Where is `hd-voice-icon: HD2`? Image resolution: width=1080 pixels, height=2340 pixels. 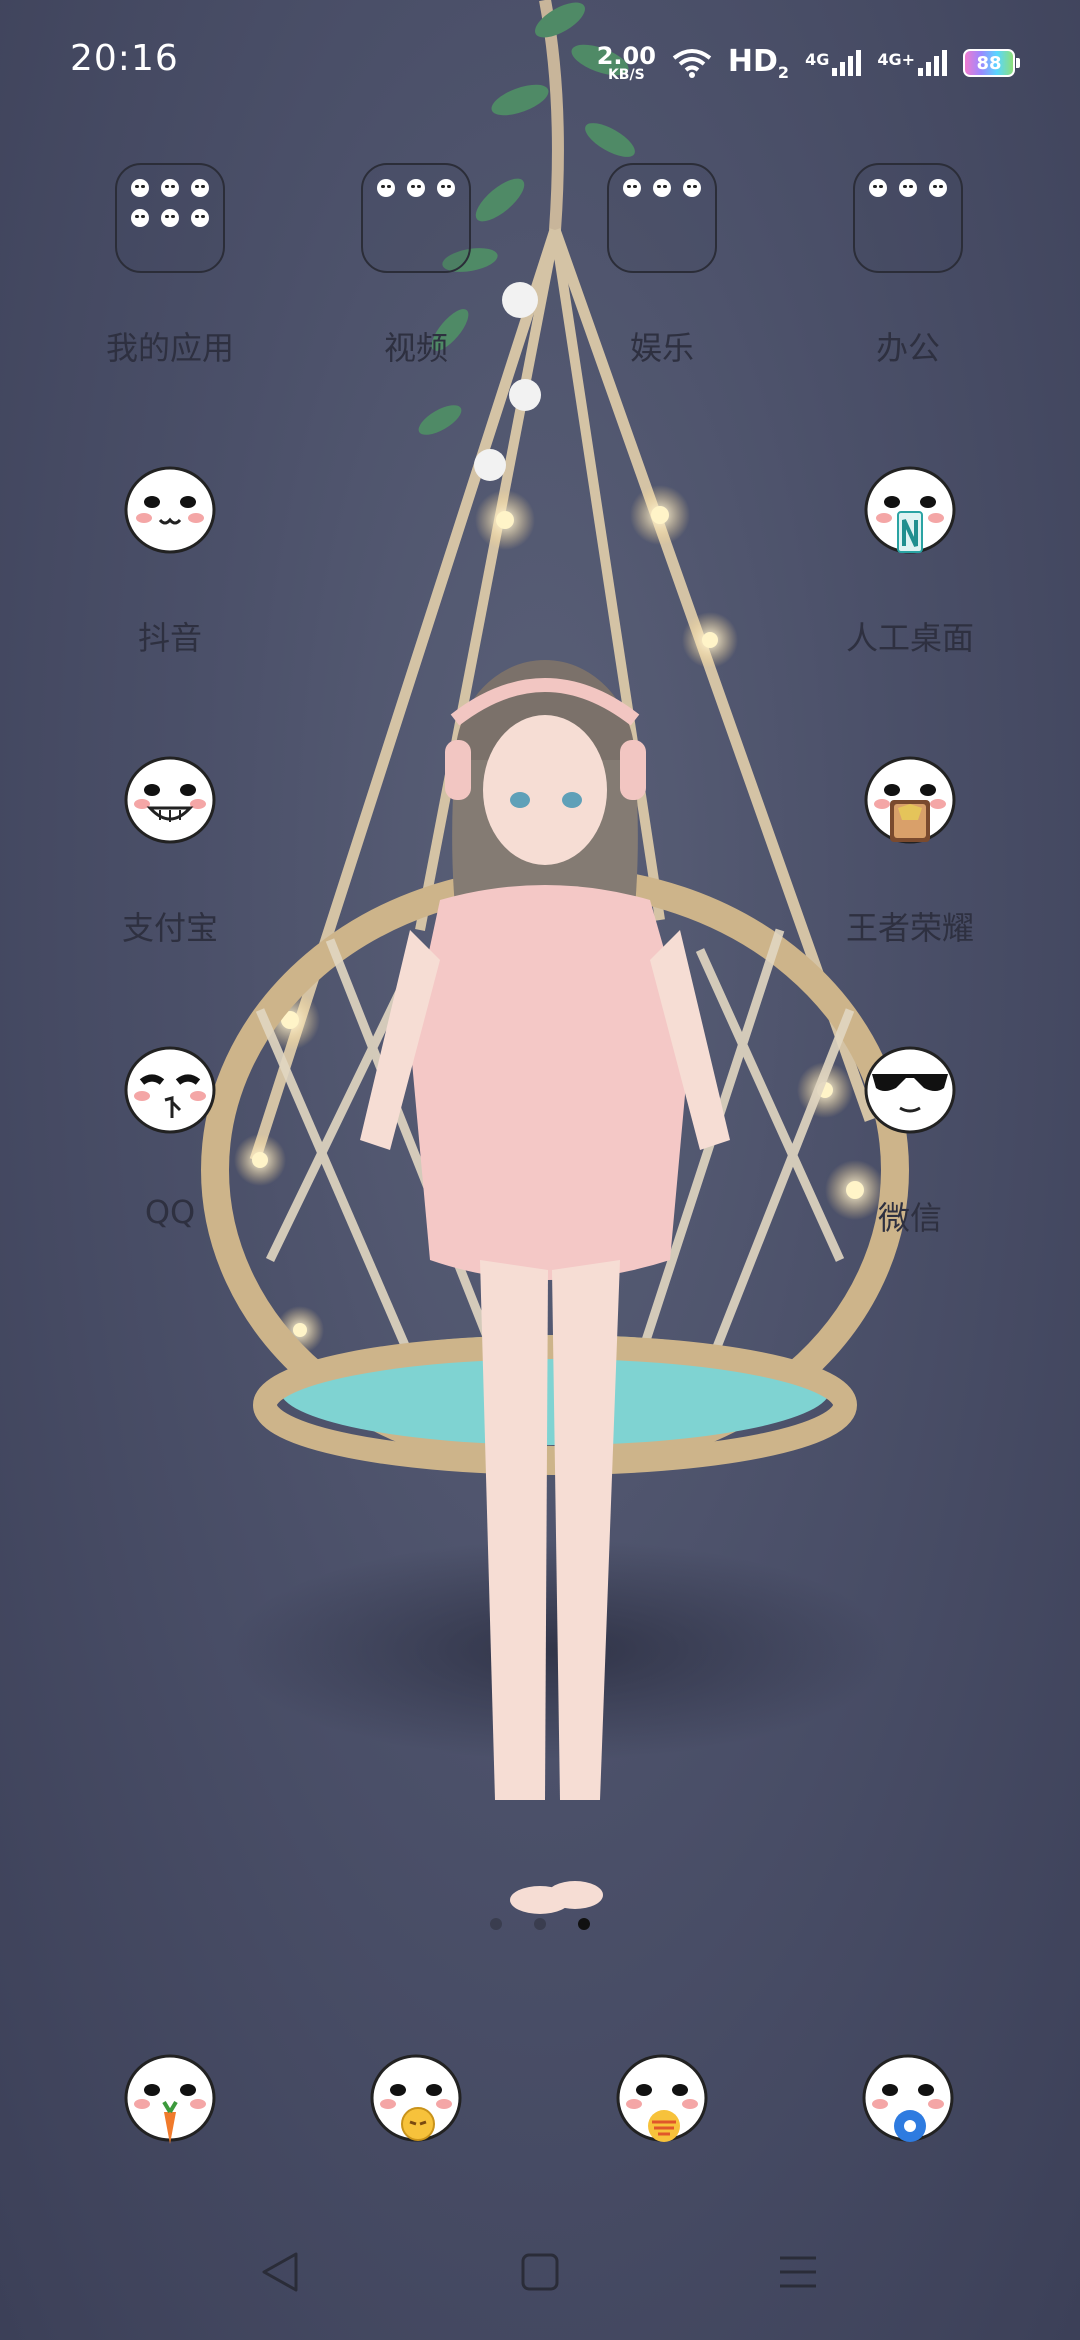
hd-voice-icon: HD2 is located at coordinates (758, 63).